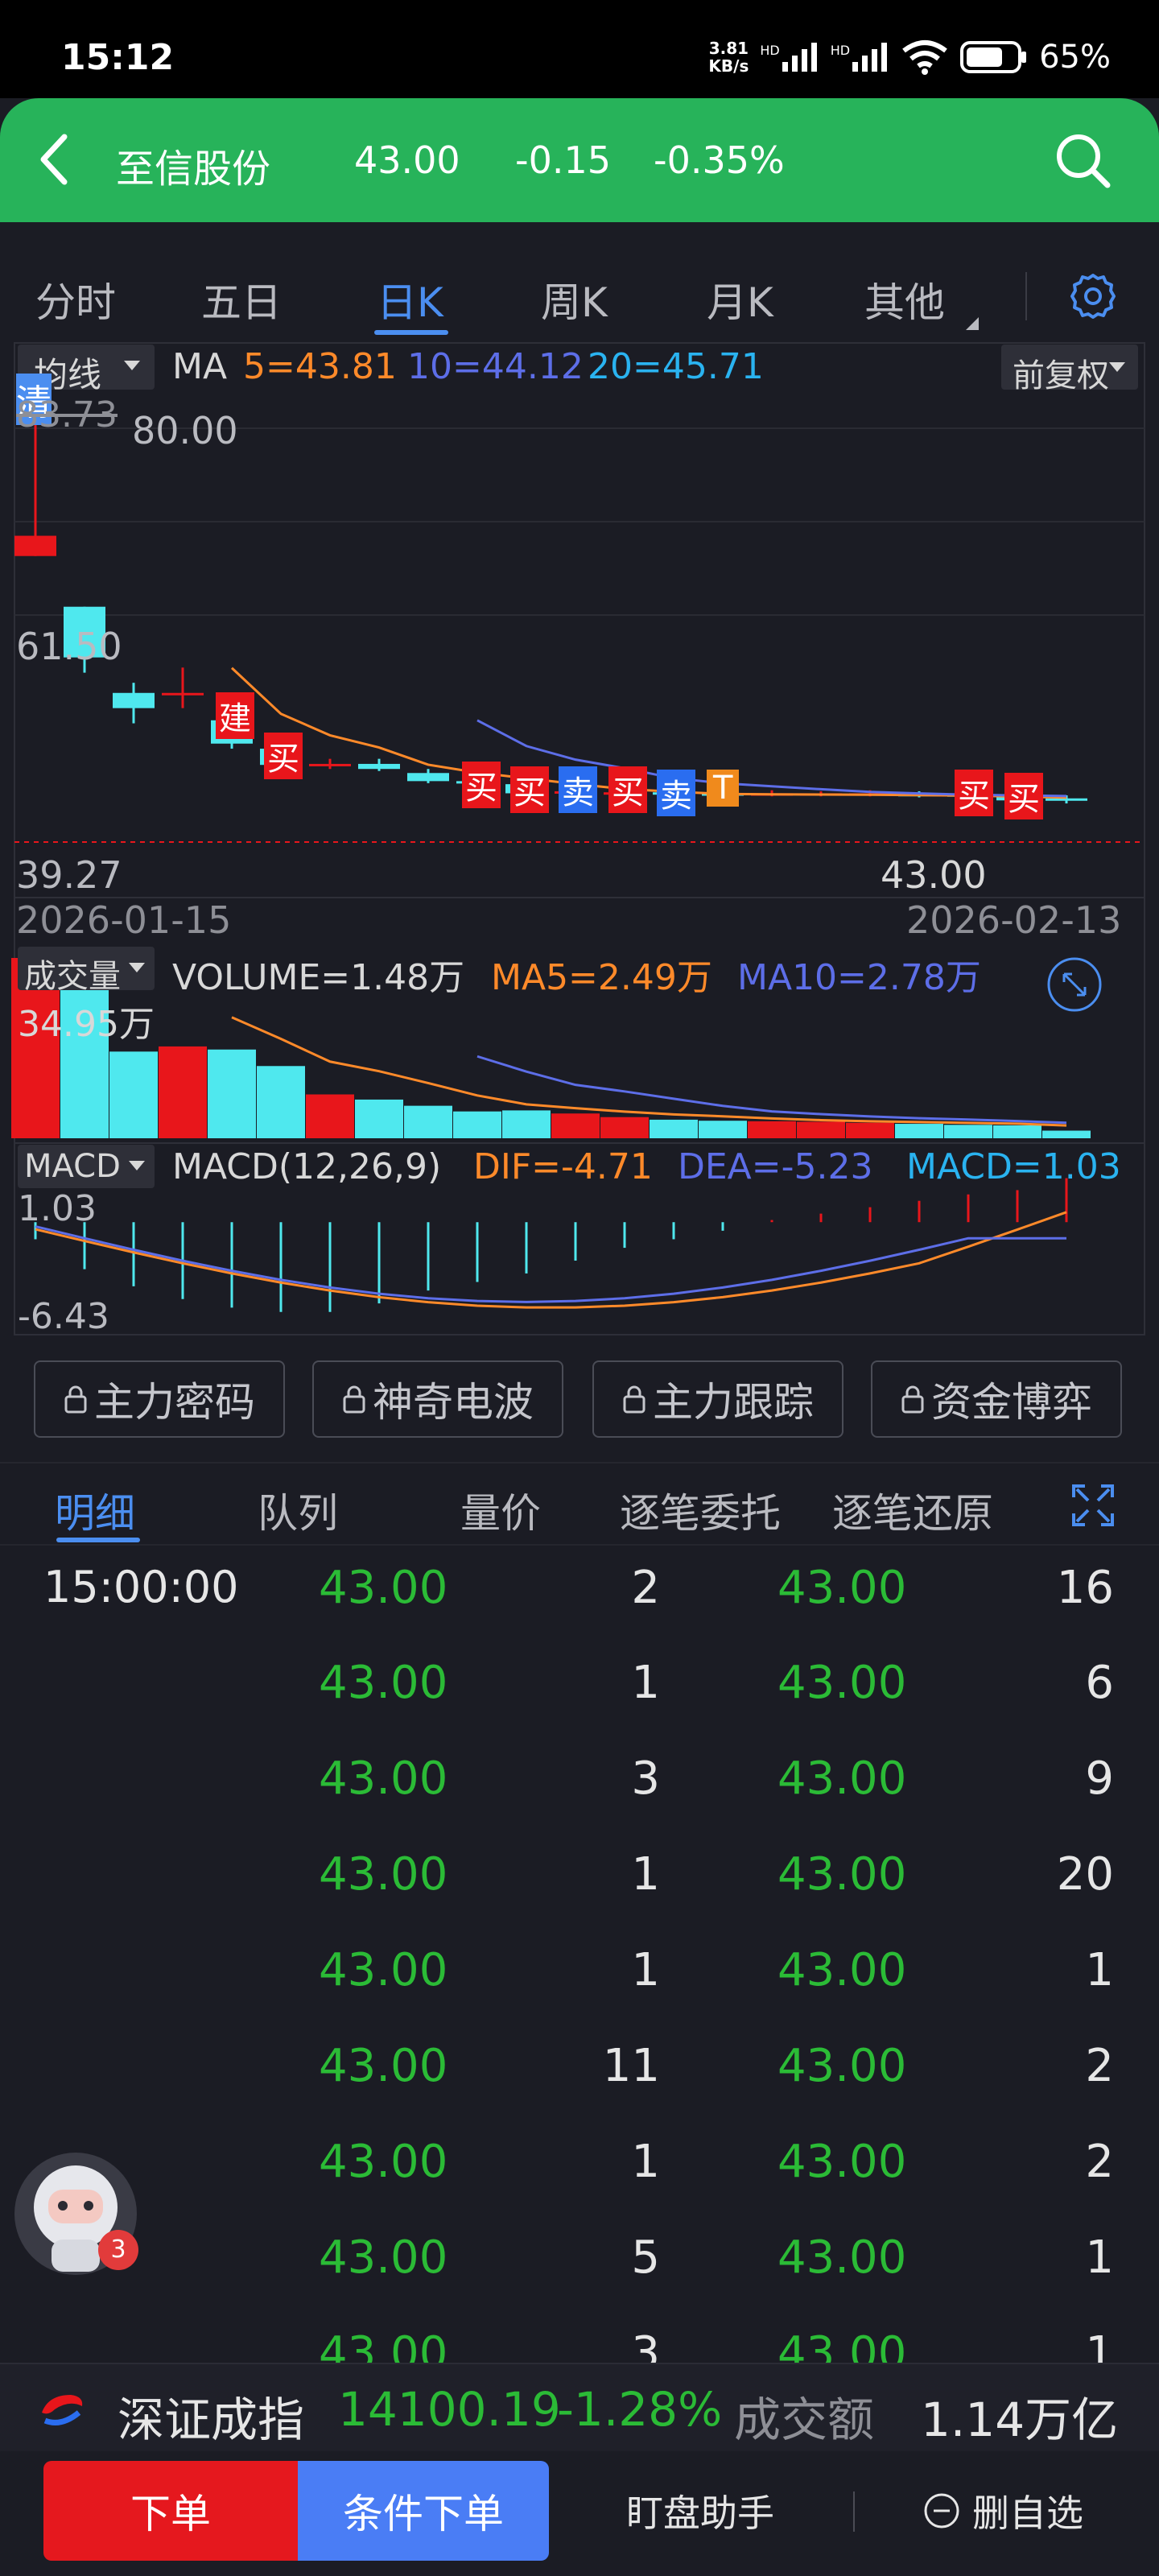  Describe the element at coordinates (563, 160) in the screenshot. I see `stock-change: -0.15` at that location.